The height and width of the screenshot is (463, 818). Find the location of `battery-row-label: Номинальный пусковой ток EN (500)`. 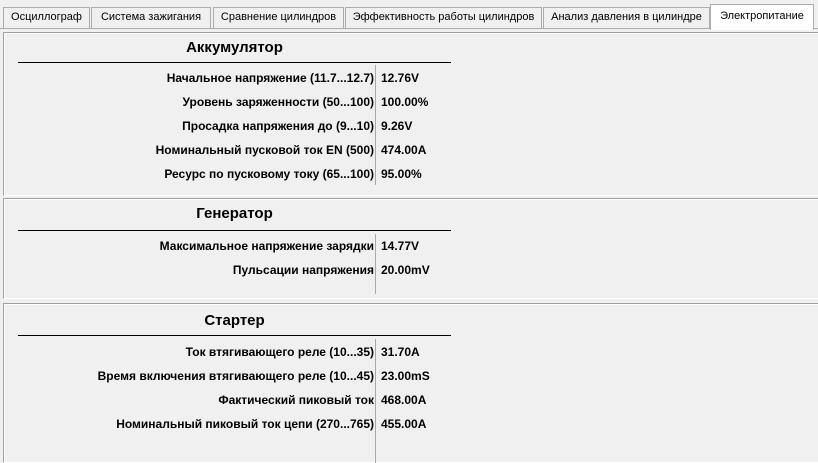

battery-row-label: Номинальный пусковой ток EN (500) is located at coordinates (264, 150).